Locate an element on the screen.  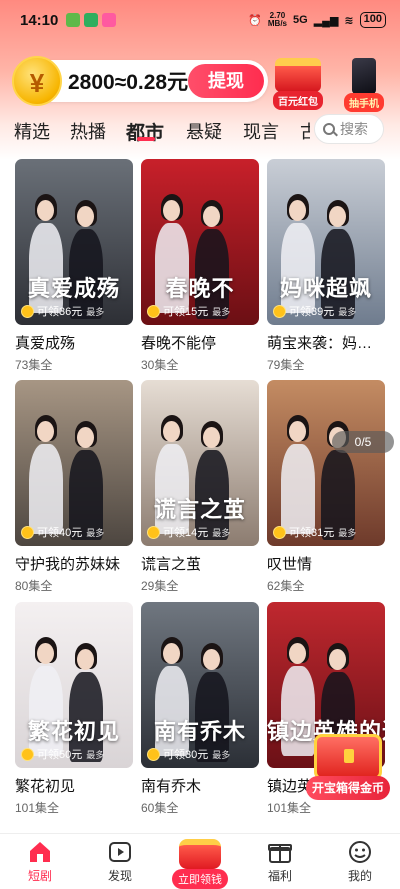
phone-icon is located at coordinates (364, 76).